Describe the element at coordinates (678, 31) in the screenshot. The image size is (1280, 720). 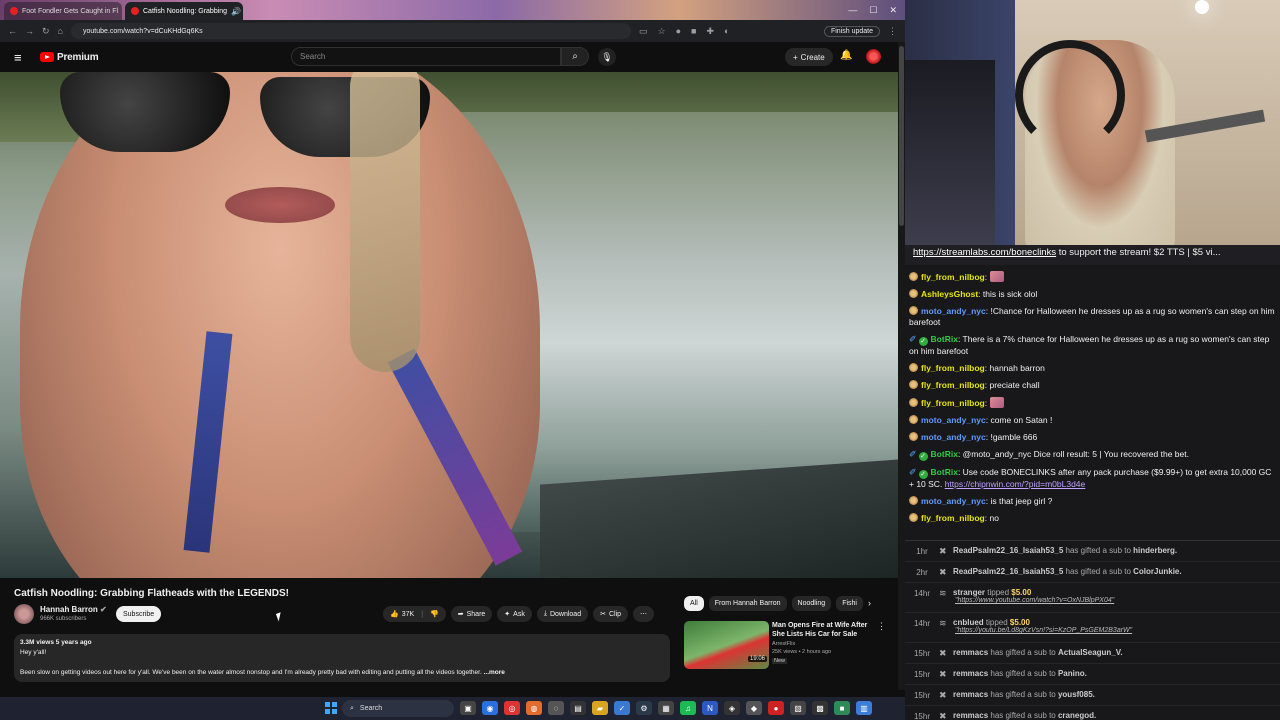
I see `extension-icon: ●` at that location.